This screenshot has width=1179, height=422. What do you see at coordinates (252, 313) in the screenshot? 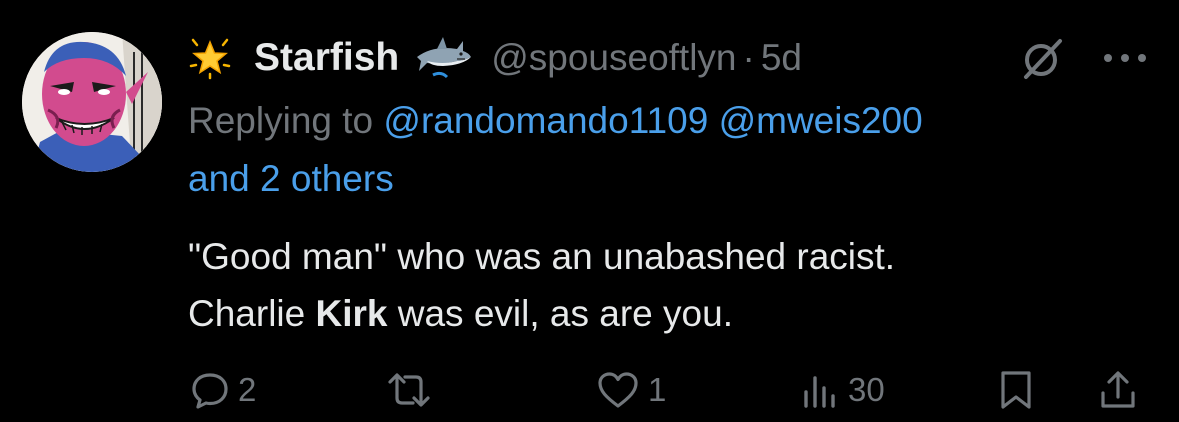
I see `tweet-text-segment: Charlie` at bounding box center [252, 313].